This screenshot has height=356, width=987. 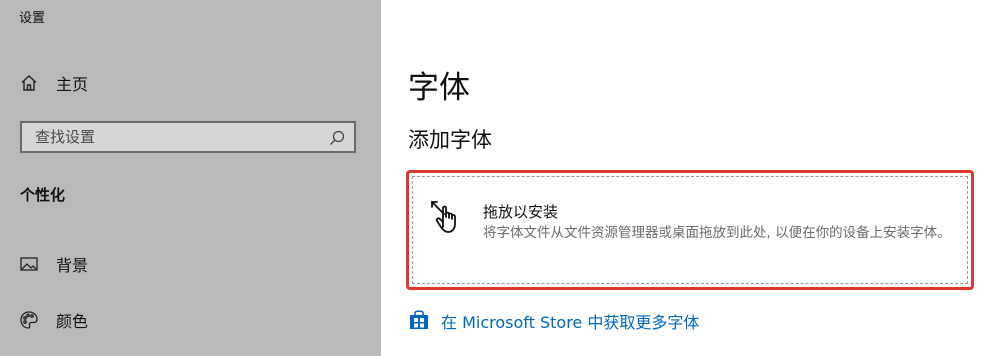 I want to click on app-title: 设置, so click(x=32, y=18).